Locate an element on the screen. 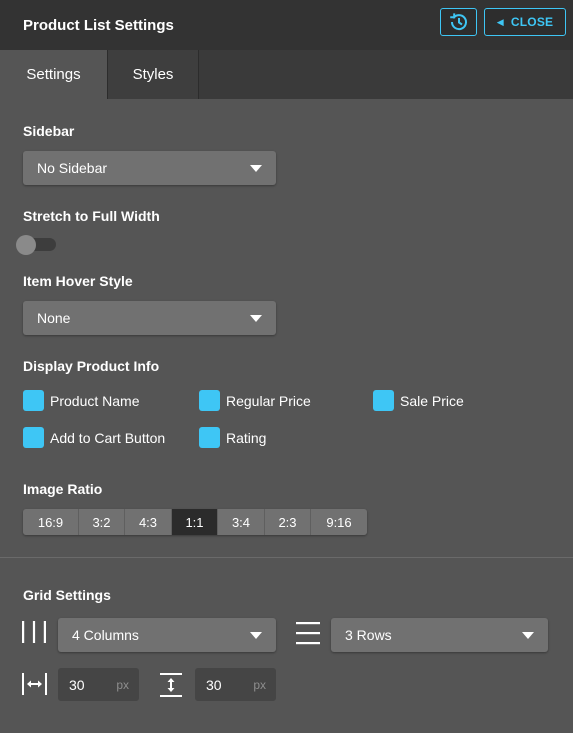 The width and height of the screenshot is (573, 733). ratio-option-1-1: 1:1 is located at coordinates (195, 522).